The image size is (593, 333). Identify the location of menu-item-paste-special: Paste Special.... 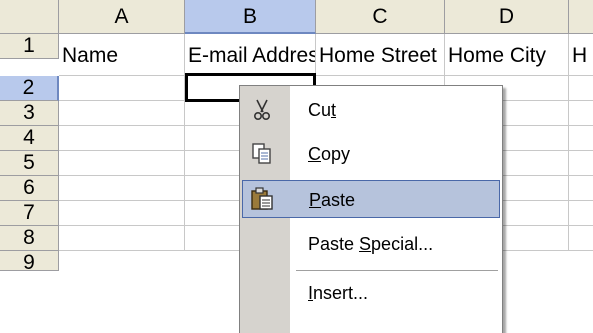
(371, 244).